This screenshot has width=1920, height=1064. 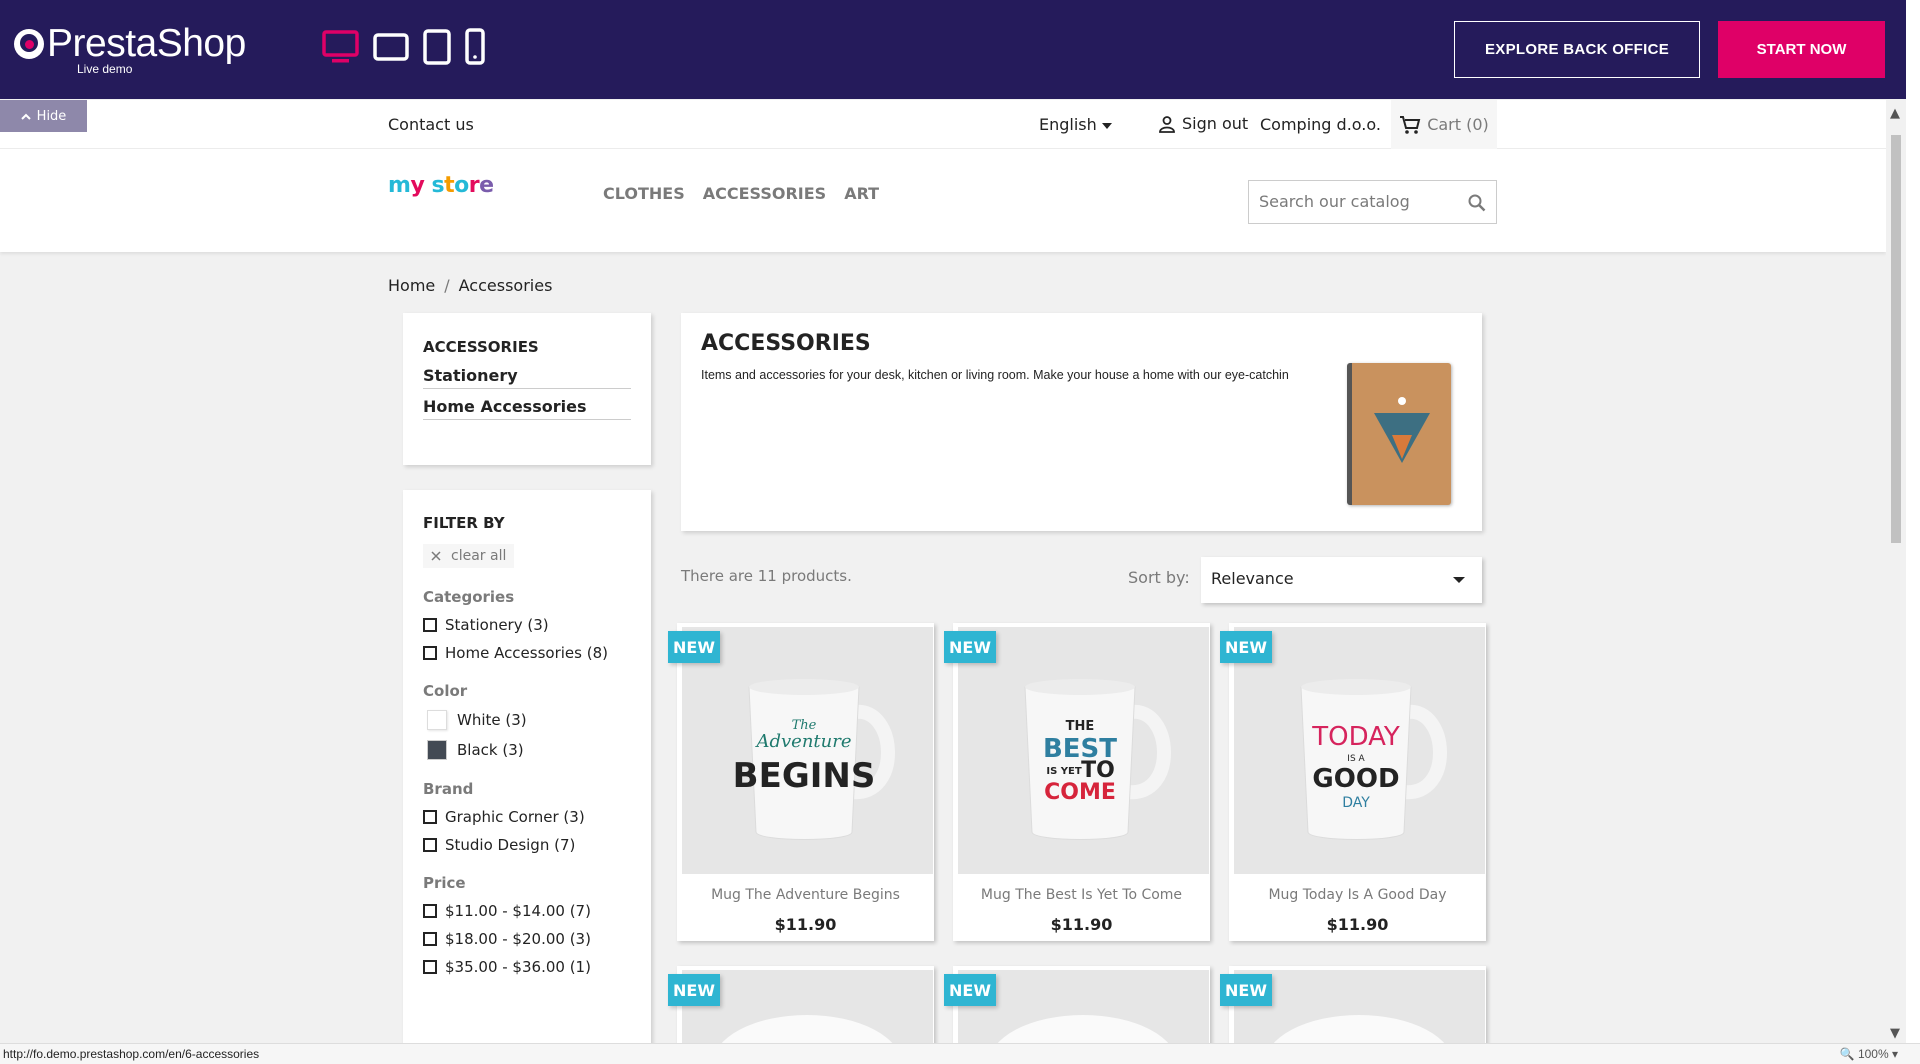 I want to click on sign-out-link: Sign out, so click(x=1203, y=123).